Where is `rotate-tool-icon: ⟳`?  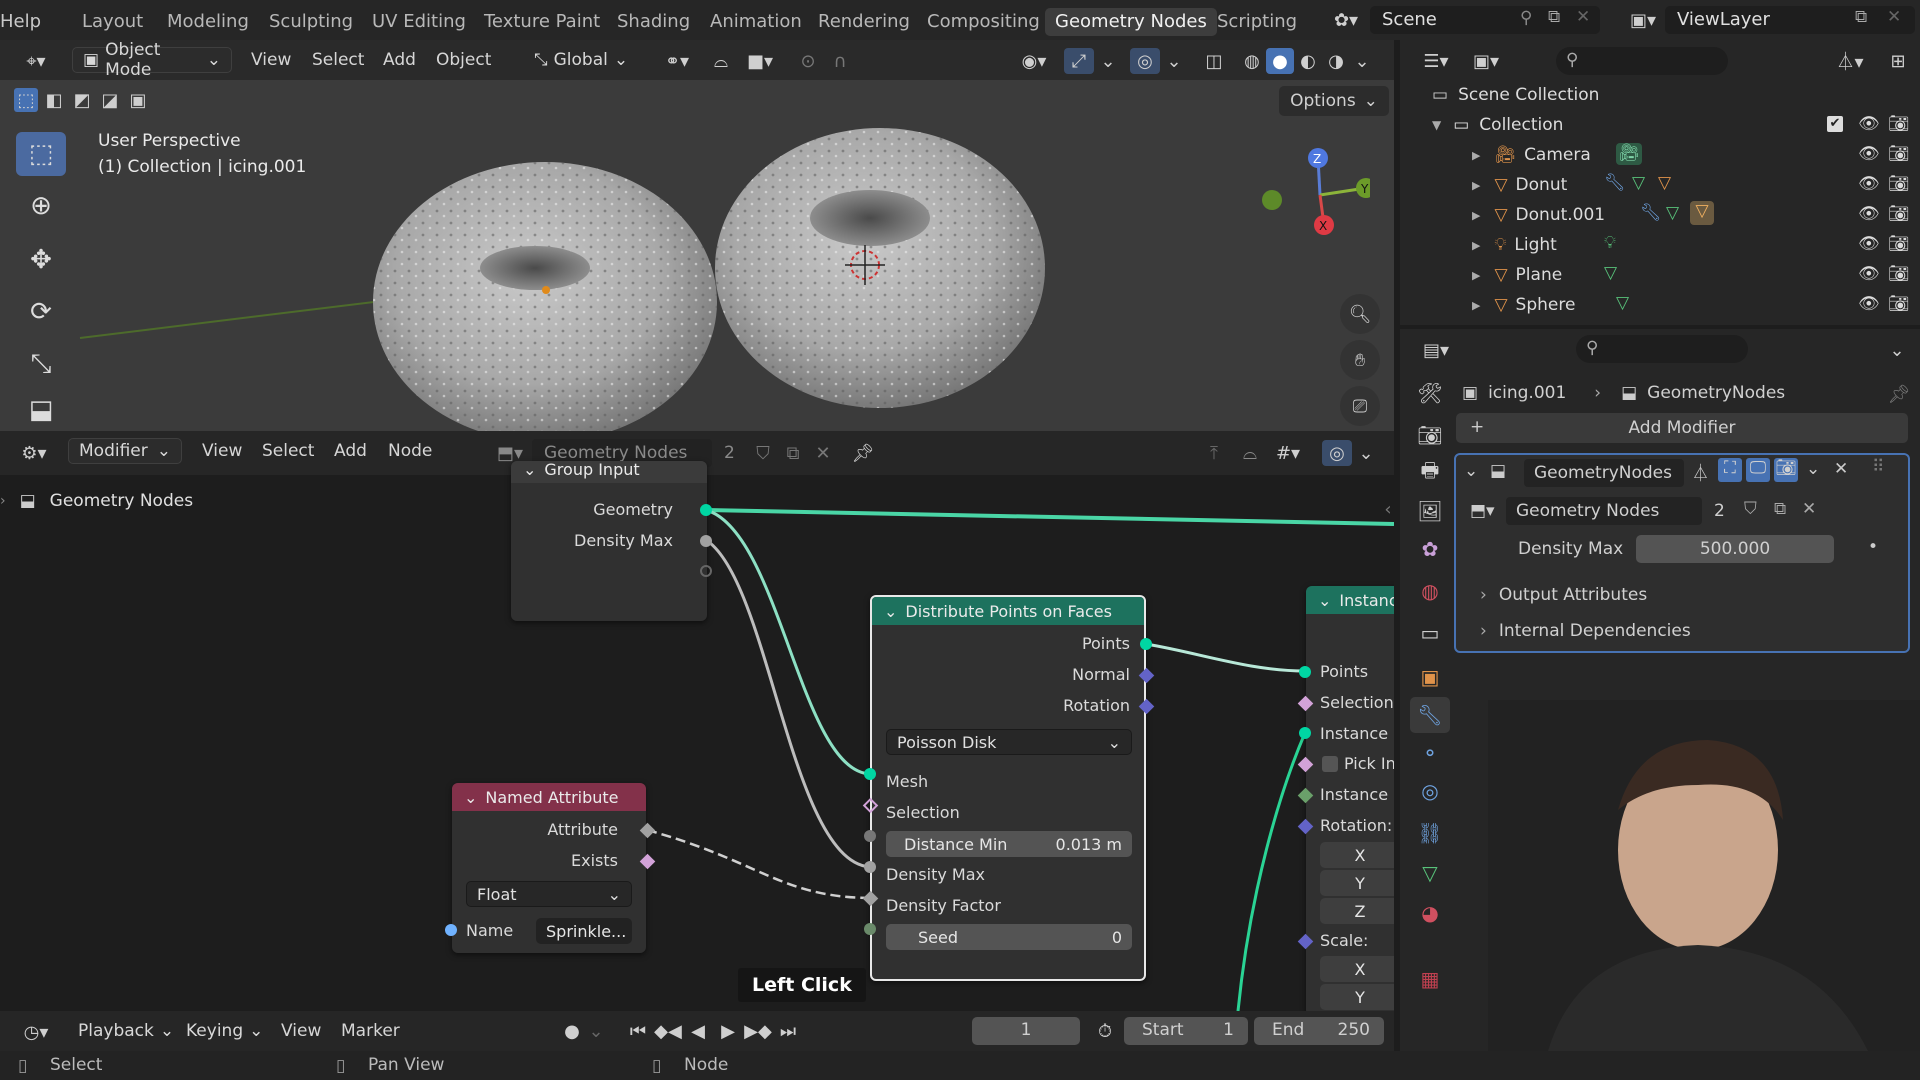
rotate-tool-icon: ⟳ is located at coordinates (41, 312).